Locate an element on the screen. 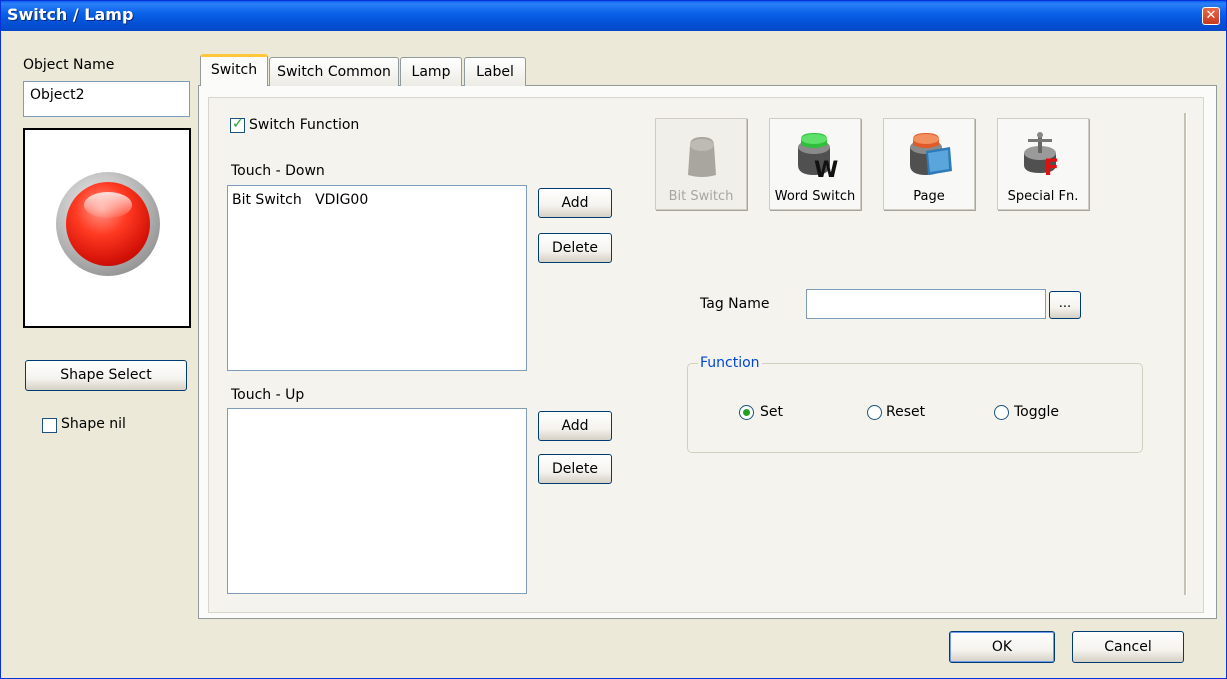 This screenshot has height=679, width=1227. bit-switch-button: Bit Switch is located at coordinates (701, 164).